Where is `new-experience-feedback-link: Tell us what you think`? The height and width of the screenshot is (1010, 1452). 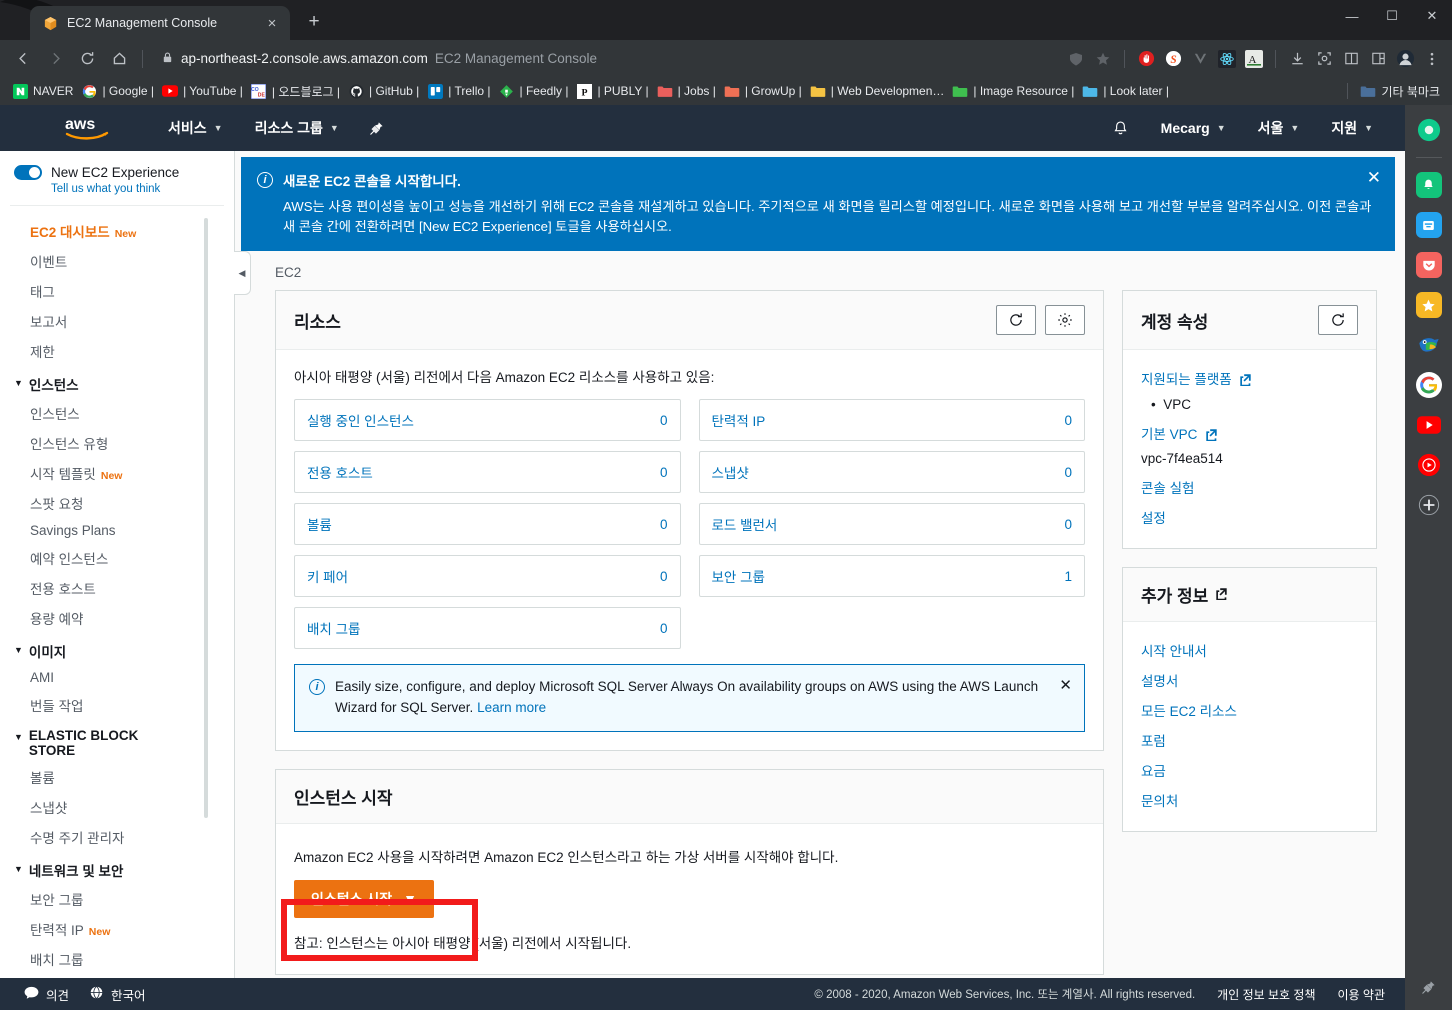
new-experience-feedback-link: Tell us what you think is located at coordinates (135, 189).